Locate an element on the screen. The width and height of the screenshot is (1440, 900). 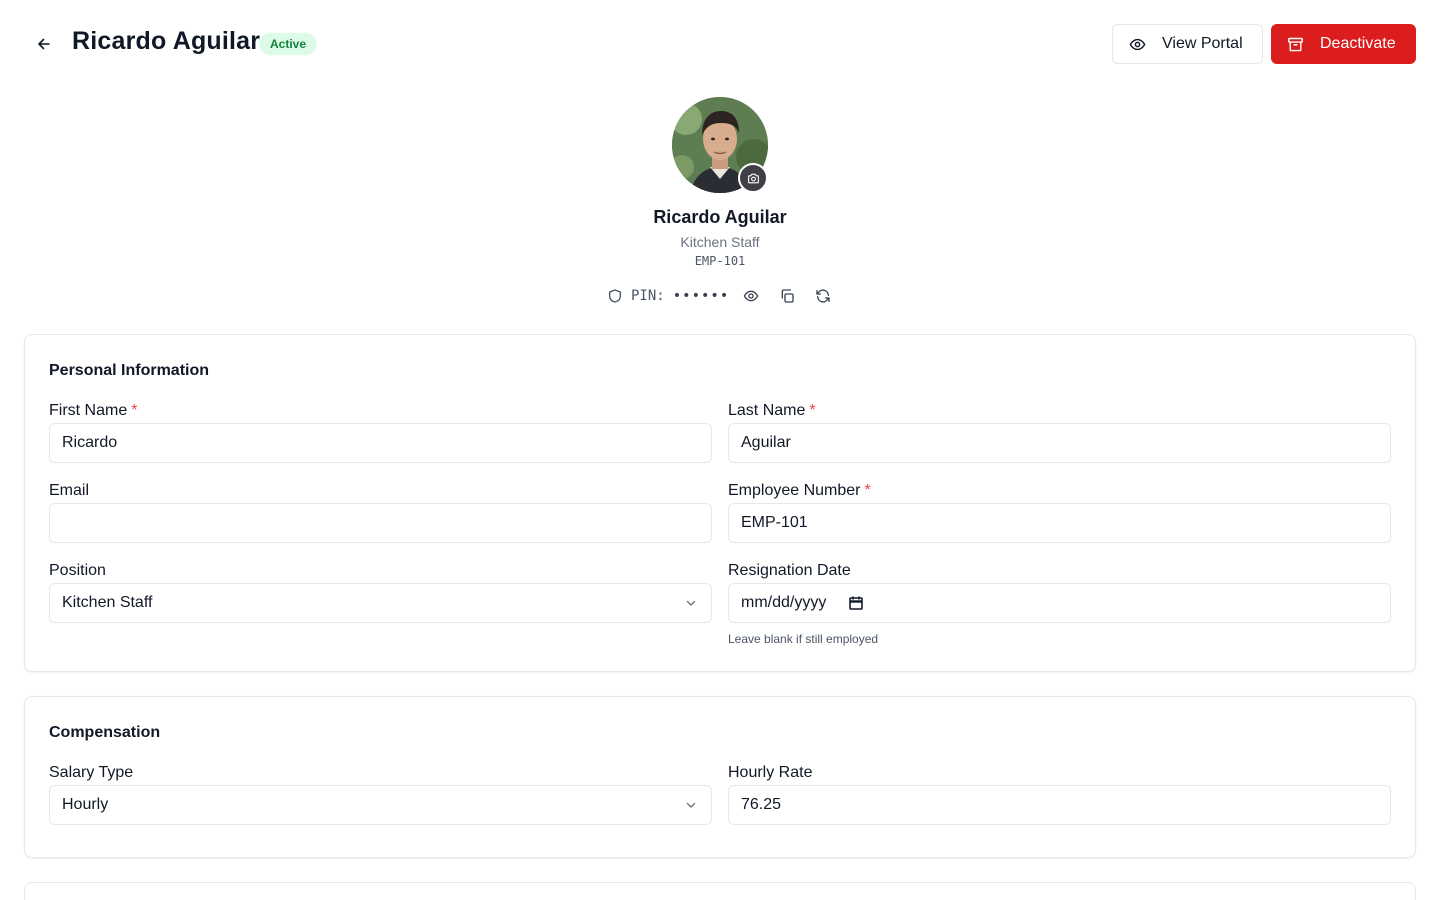
employee-number-input: EMP-101 is located at coordinates (1059, 523).